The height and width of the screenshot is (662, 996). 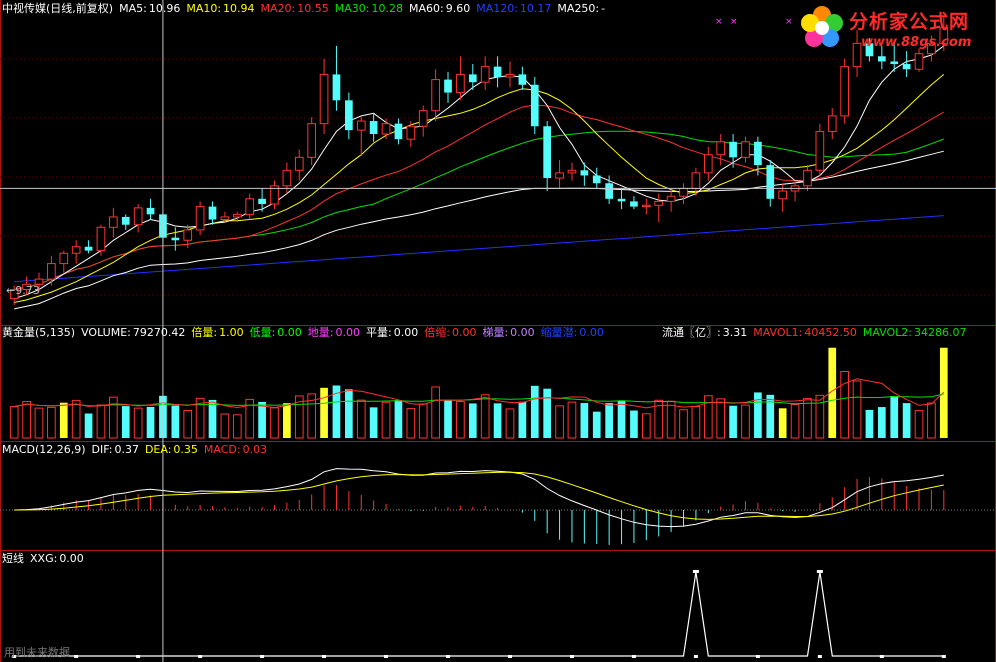 I want to click on vol-right-legend-value: 3.31, so click(x=735, y=332).